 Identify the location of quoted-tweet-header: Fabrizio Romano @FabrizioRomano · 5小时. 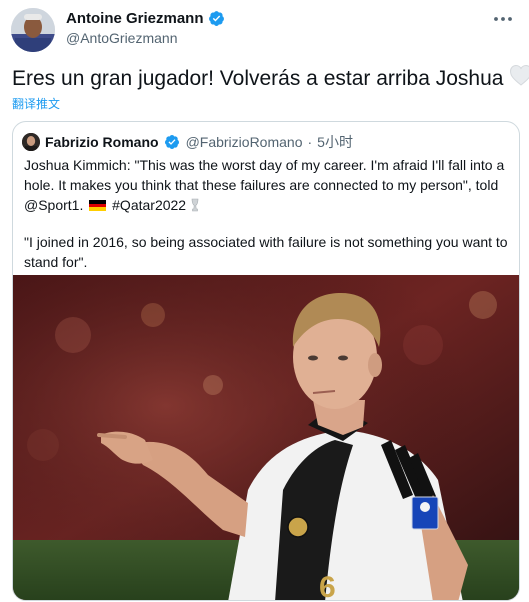
(187, 142).